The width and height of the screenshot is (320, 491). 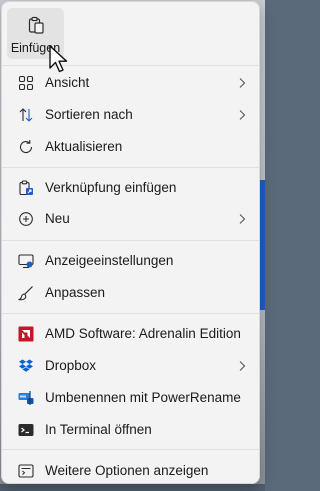 What do you see at coordinates (71, 365) in the screenshot?
I see `menu-item-label: Dropbox` at bounding box center [71, 365].